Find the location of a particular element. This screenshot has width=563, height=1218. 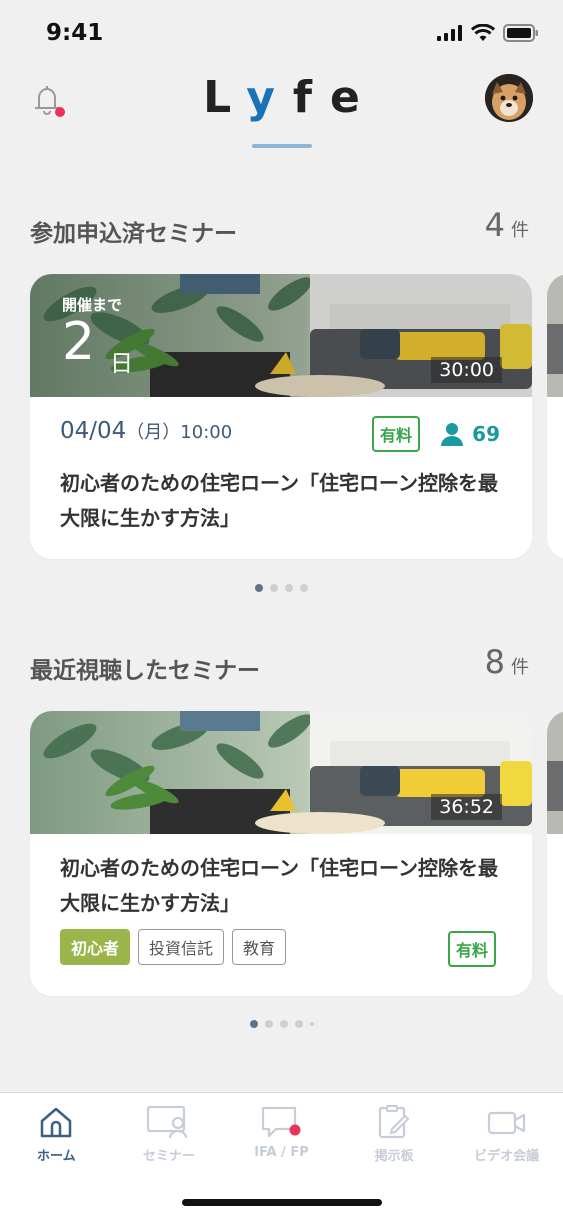

seminar-icon is located at coordinates (166, 1122).